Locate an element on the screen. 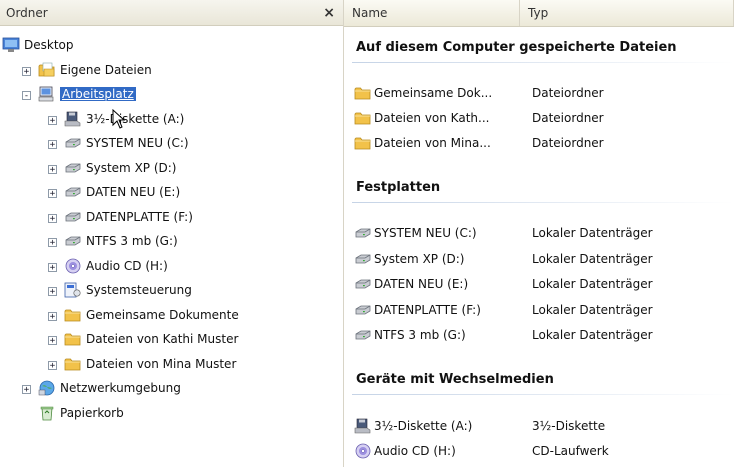 The height and width of the screenshot is (467, 734). group-divider is located at coordinates (543, 202).